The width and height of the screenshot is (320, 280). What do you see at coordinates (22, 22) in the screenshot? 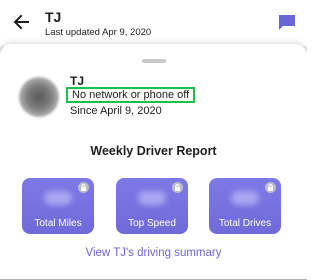
I see `arrow-left-icon` at bounding box center [22, 22].